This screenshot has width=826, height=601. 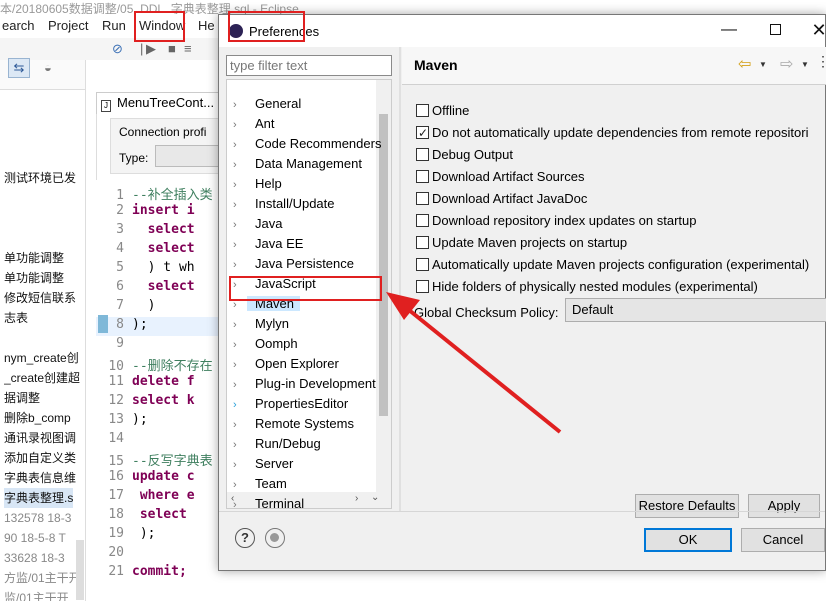 I want to click on import-export-icon, so click(x=275, y=538).